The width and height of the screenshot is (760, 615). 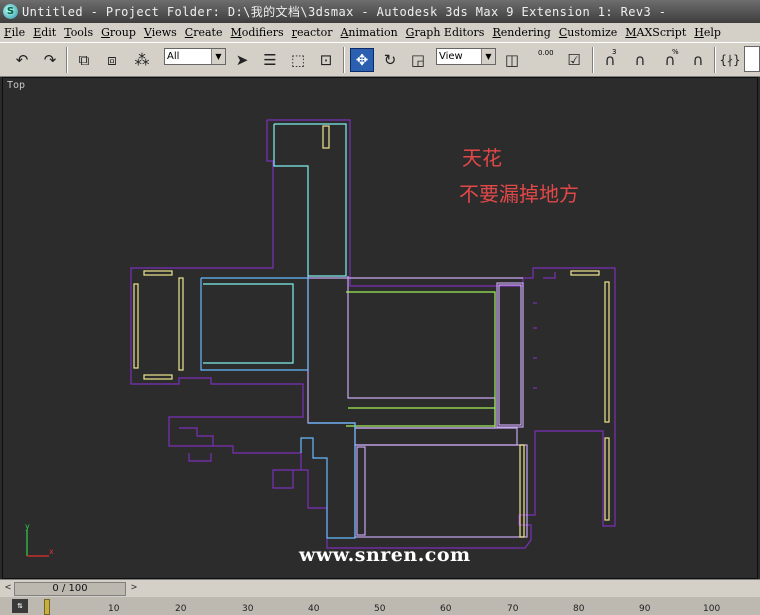 What do you see at coordinates (446, 609) in the screenshot?
I see `tick-label: 60` at bounding box center [446, 609].